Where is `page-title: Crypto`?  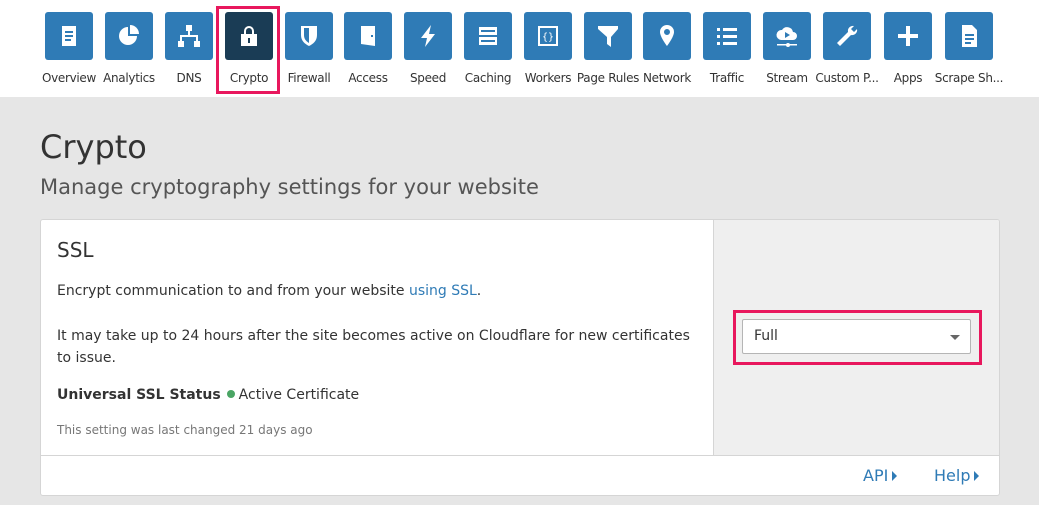 page-title: Crypto is located at coordinates (93, 147).